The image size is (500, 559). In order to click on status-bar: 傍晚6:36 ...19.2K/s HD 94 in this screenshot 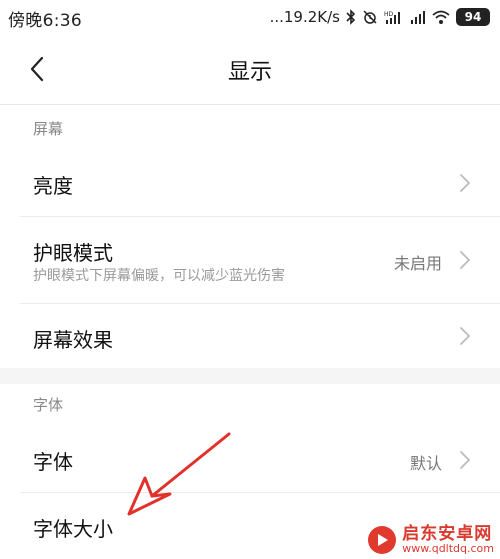, I will do `click(250, 17)`.